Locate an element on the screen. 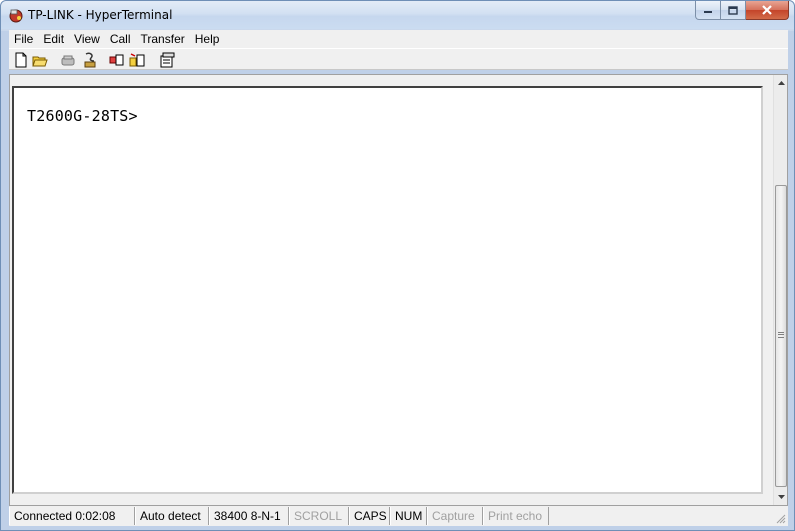 This screenshot has width=795, height=531. status-num: NUM is located at coordinates (408, 516).